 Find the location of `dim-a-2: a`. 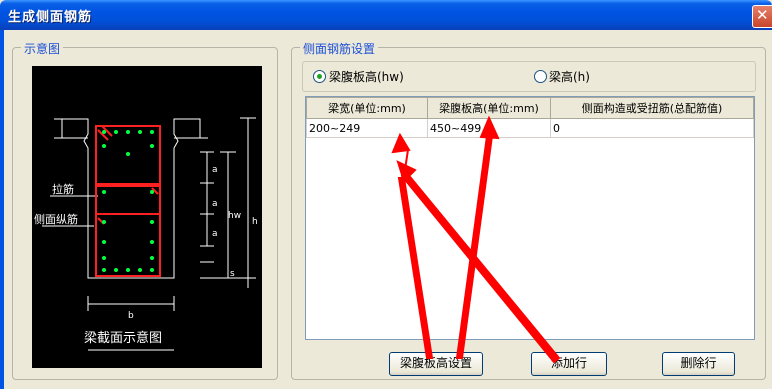

dim-a-2: a is located at coordinates (215, 204).